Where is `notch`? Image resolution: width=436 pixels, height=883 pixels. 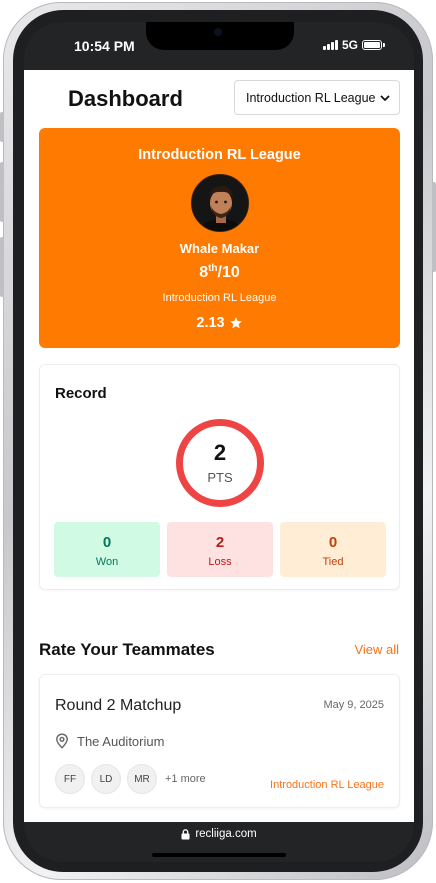
notch is located at coordinates (220, 36).